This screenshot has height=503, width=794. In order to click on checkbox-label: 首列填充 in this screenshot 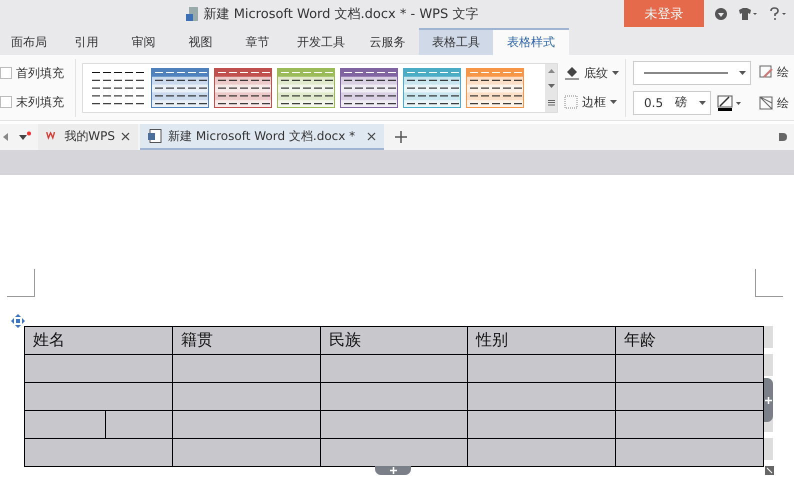, I will do `click(40, 73)`.